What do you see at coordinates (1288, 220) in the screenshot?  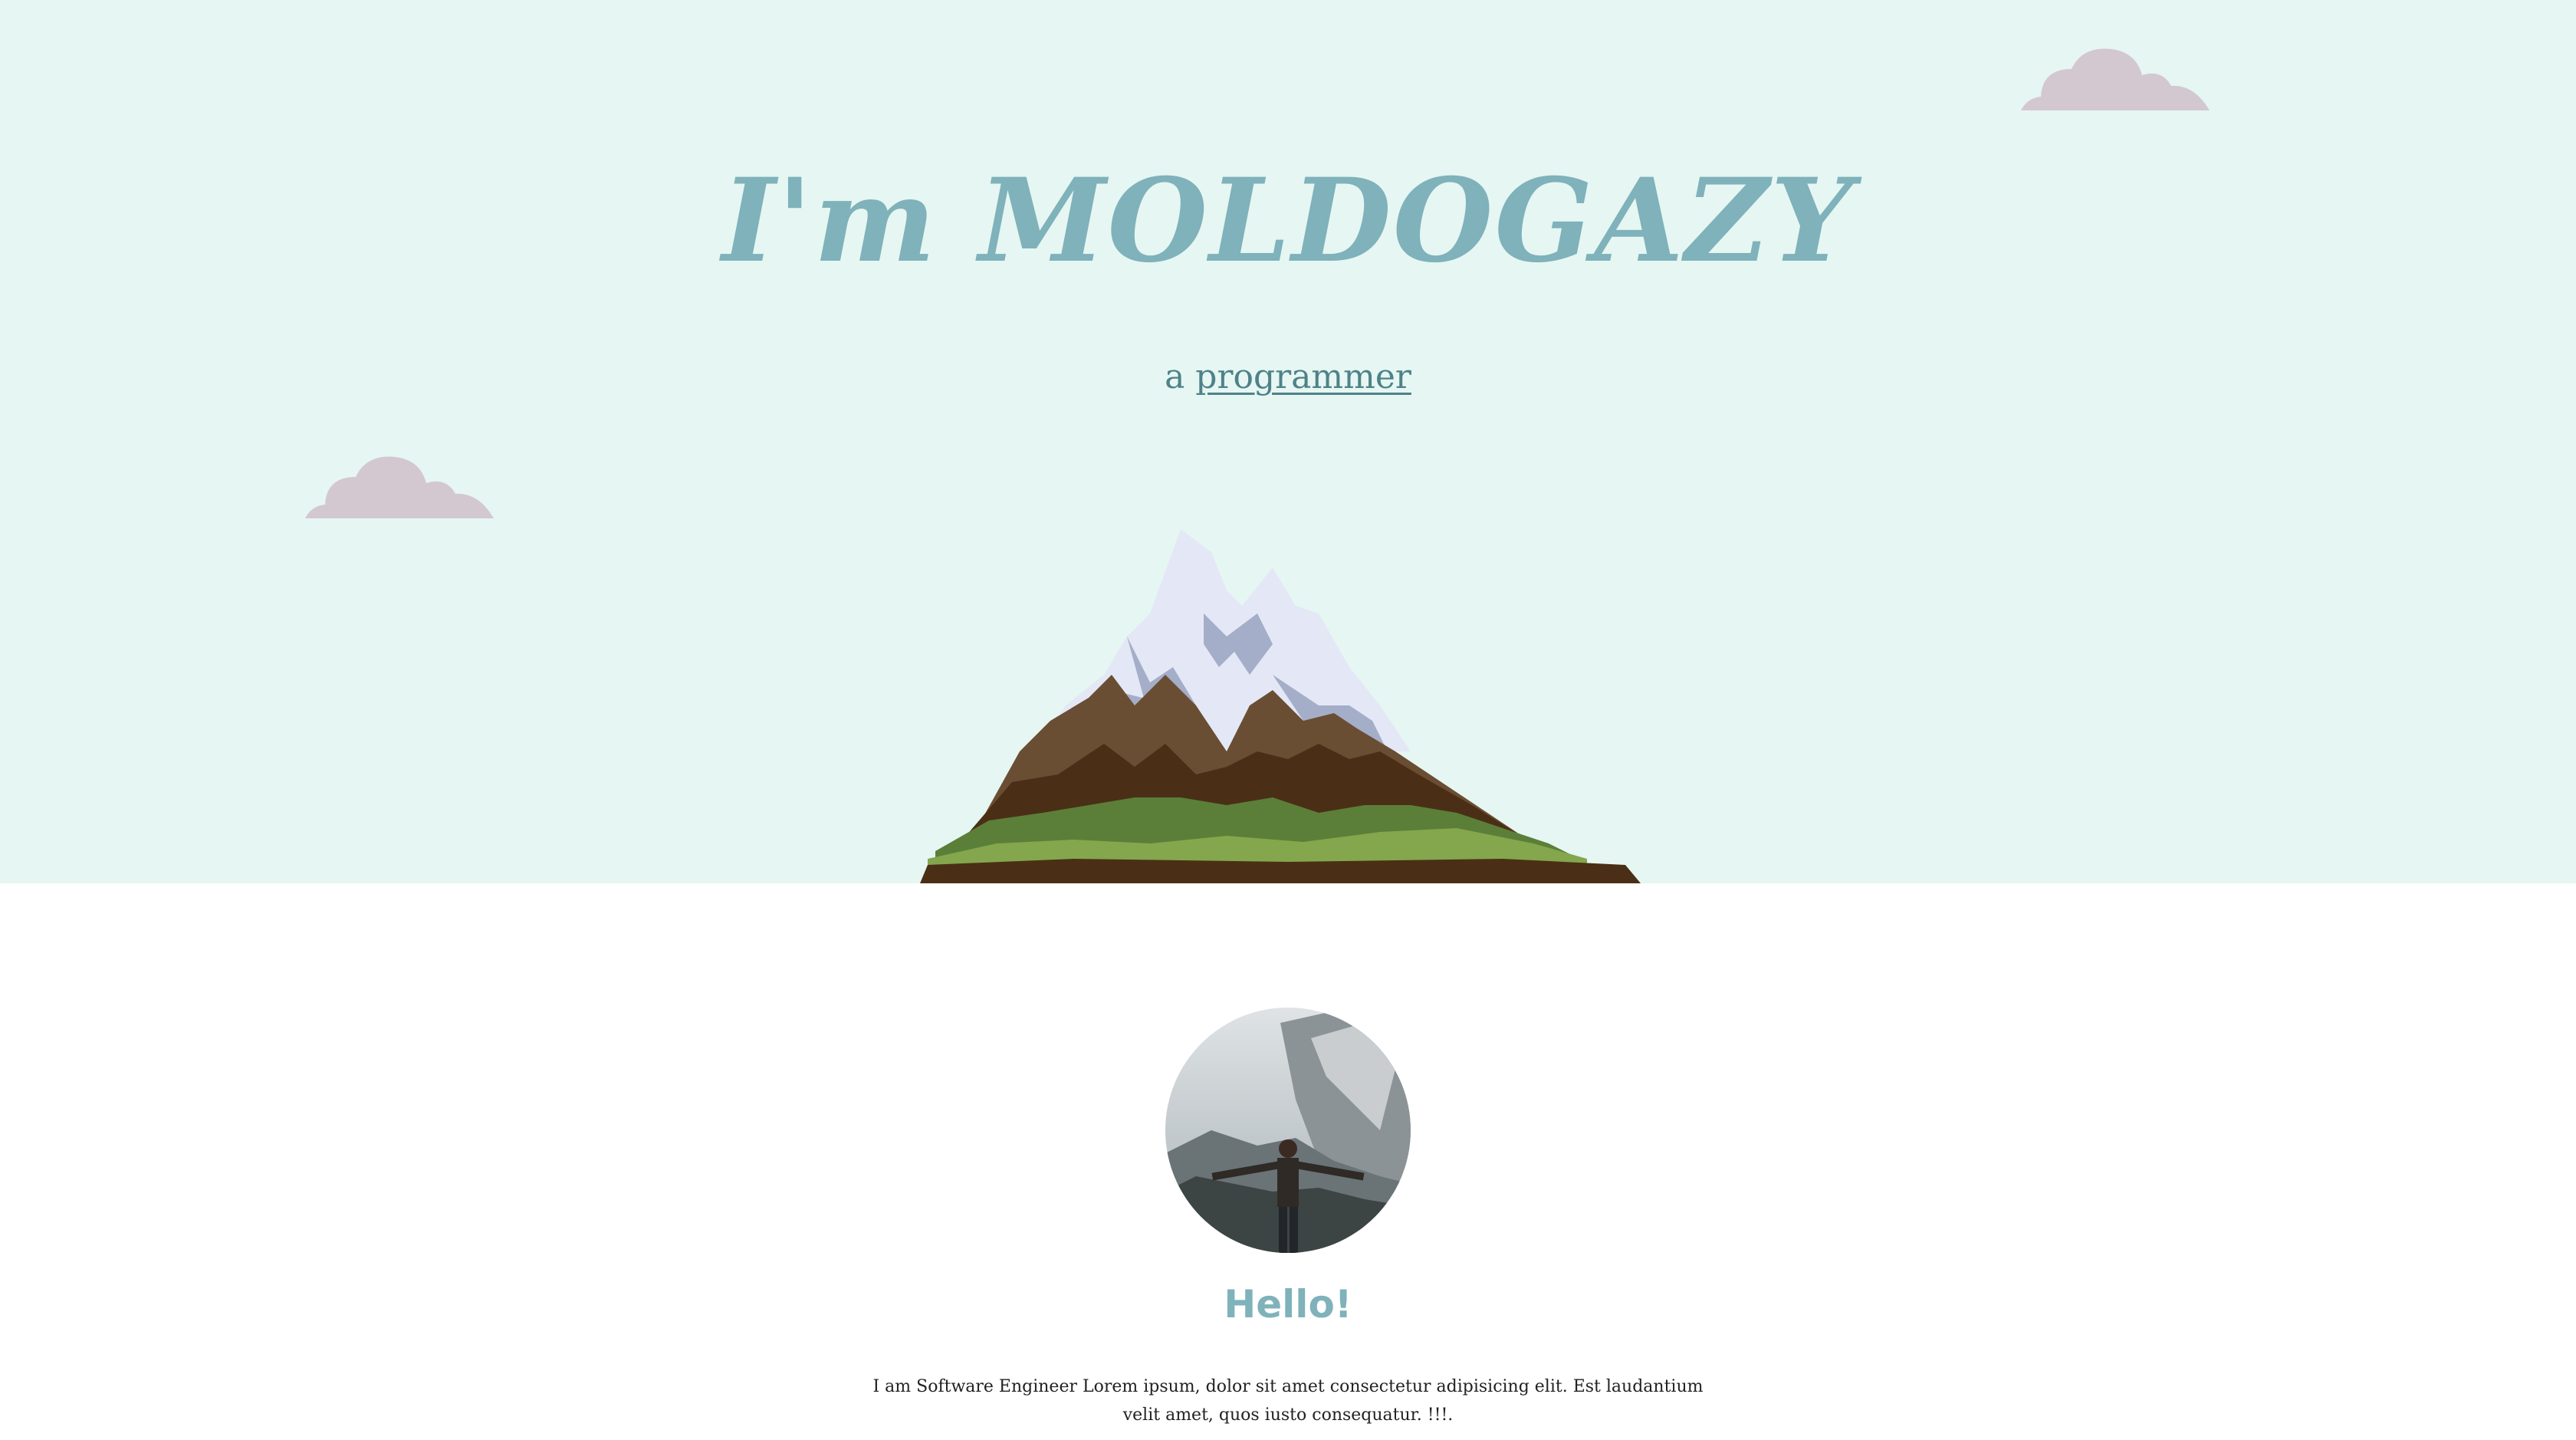 I see `hero-title: I'm MOLDOGAZY` at bounding box center [1288, 220].